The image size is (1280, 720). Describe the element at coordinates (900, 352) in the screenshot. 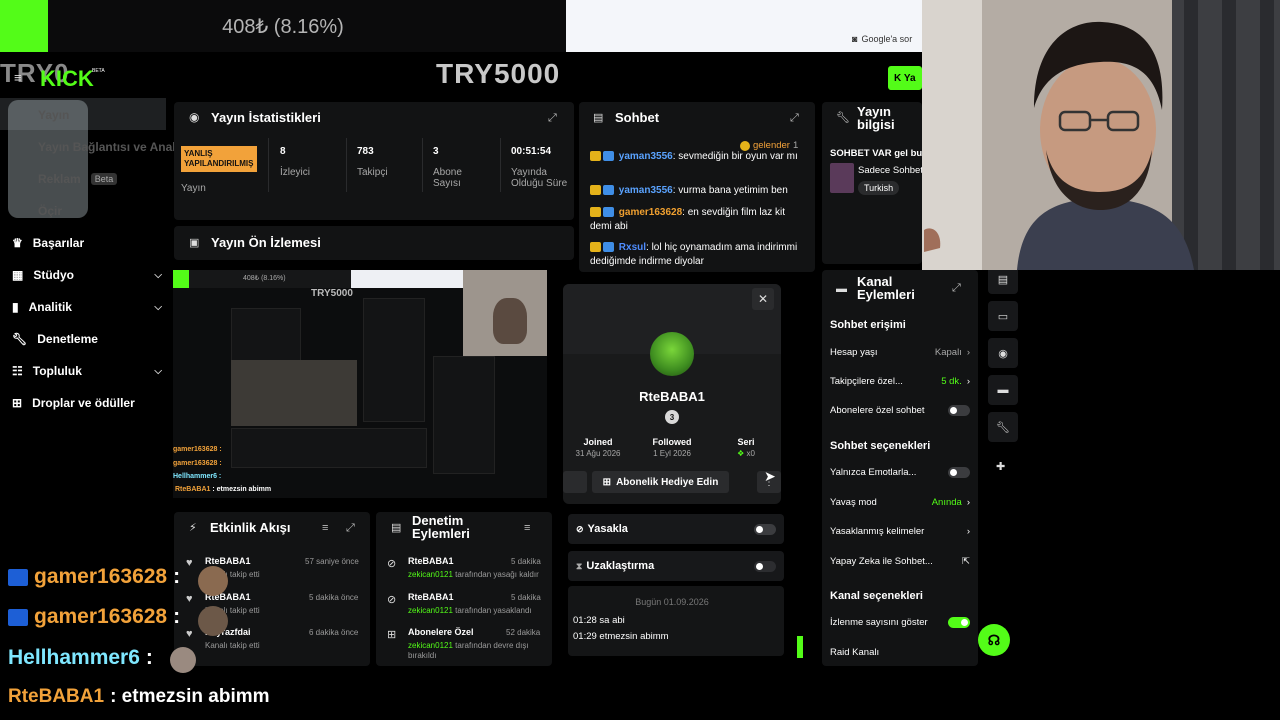

I see `account-age-row: Hesap yaşı Kapalı ›` at that location.